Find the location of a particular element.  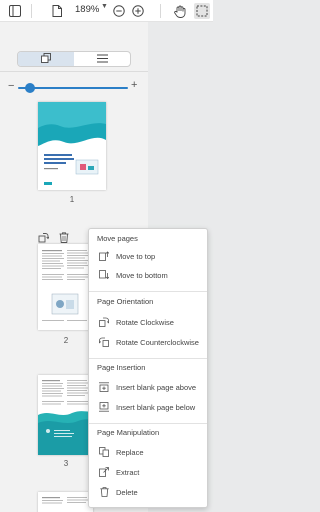

insert-blank-page-above-label: Insert blank page above is located at coordinates (156, 387).